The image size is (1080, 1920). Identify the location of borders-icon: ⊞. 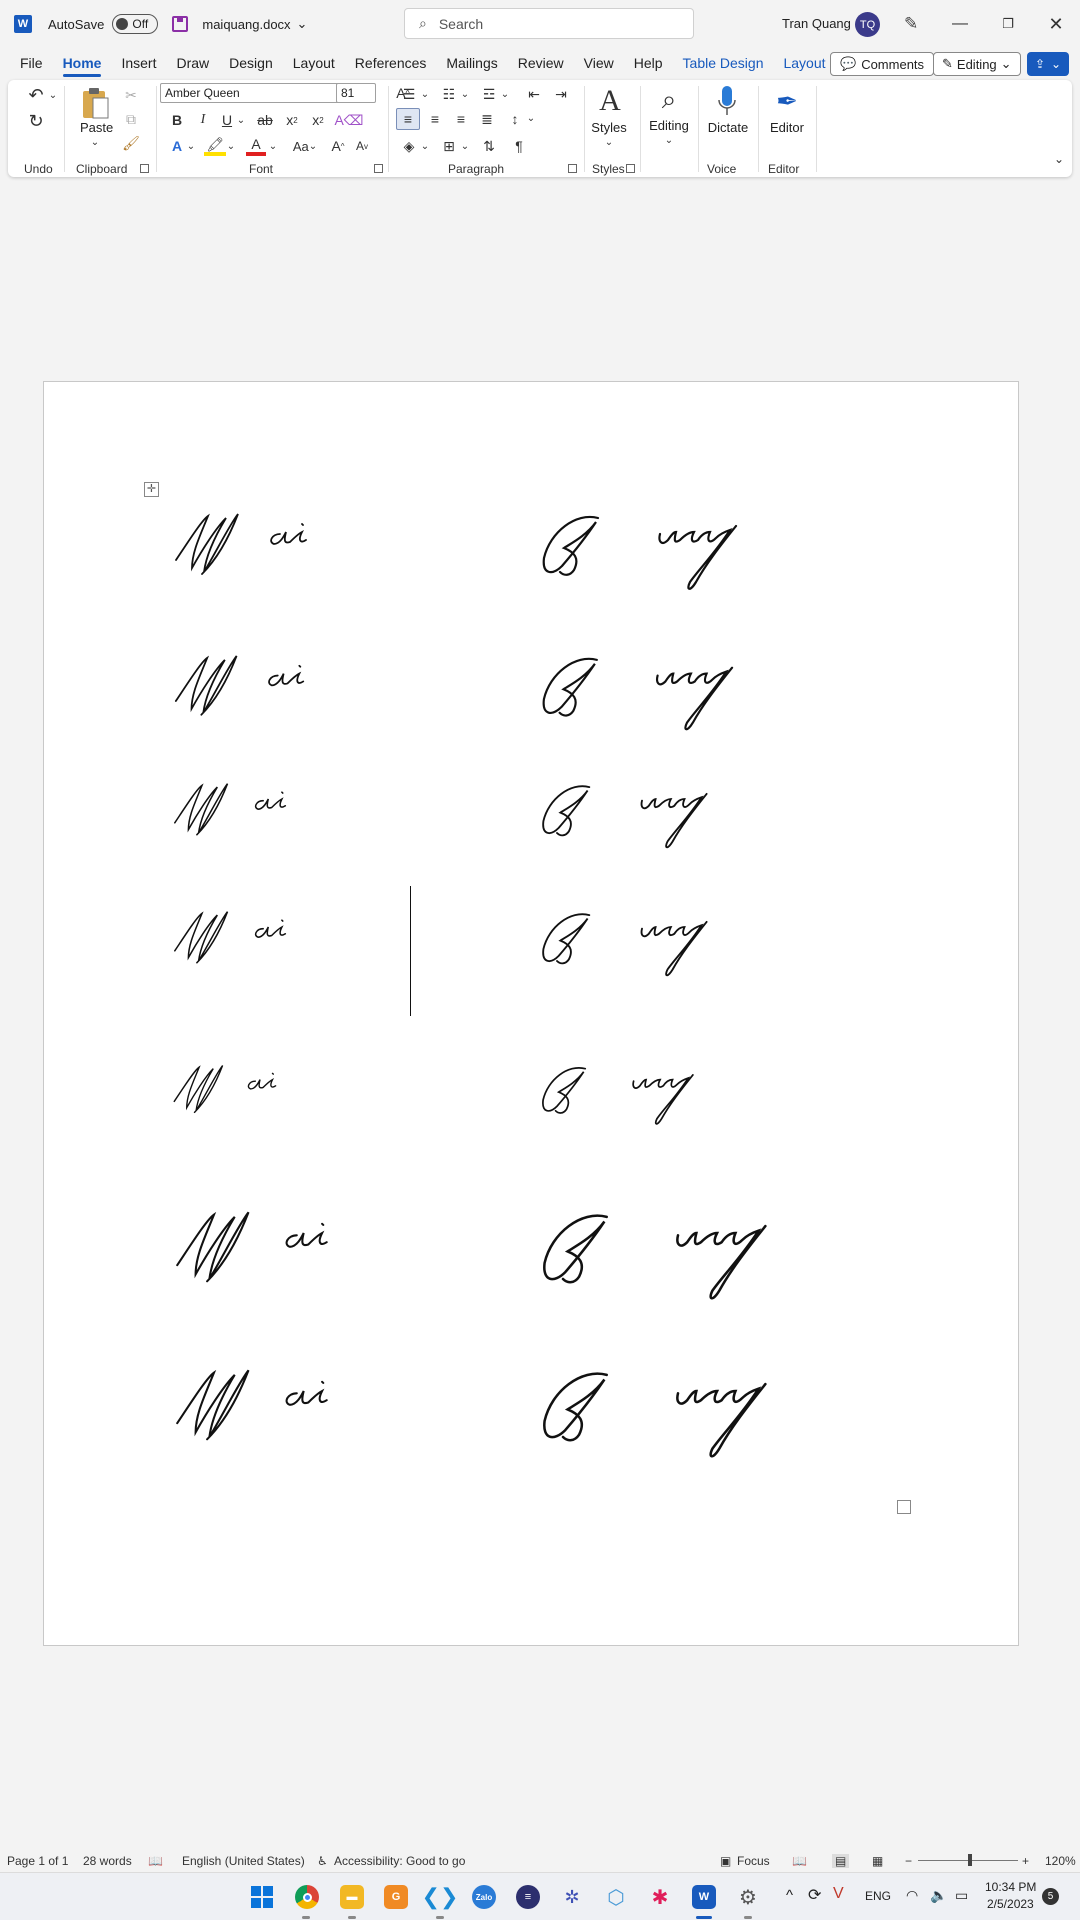
(449, 146).